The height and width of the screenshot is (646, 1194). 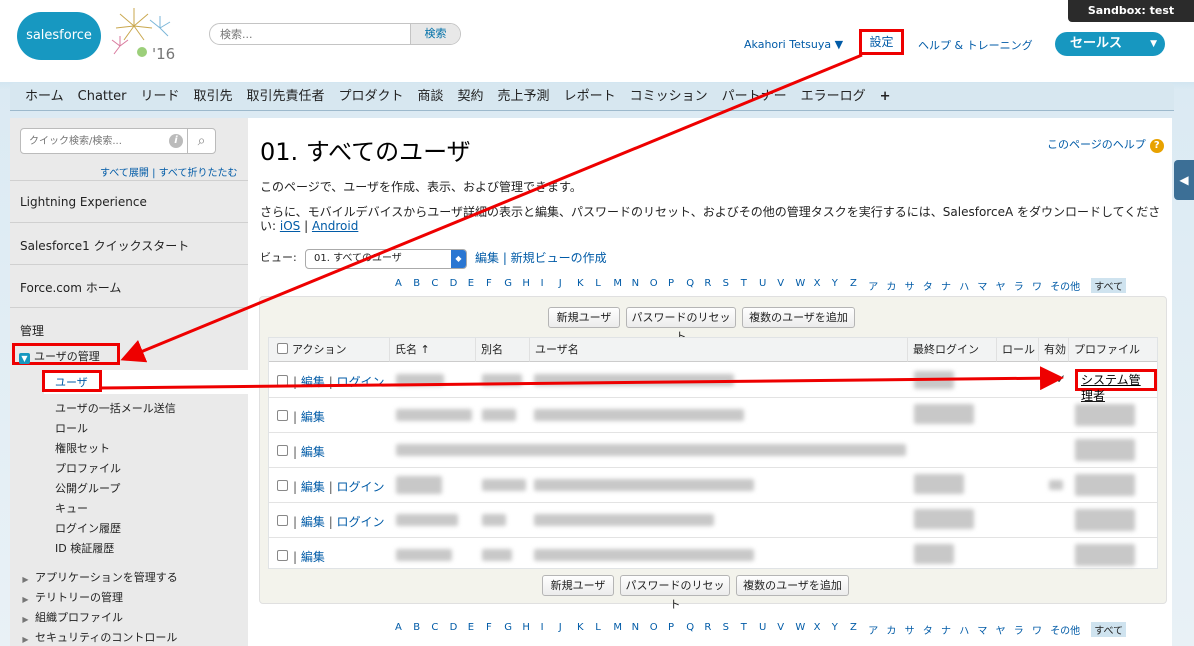 What do you see at coordinates (371, 97) in the screenshot?
I see `tab-products: プロダクト` at bounding box center [371, 97].